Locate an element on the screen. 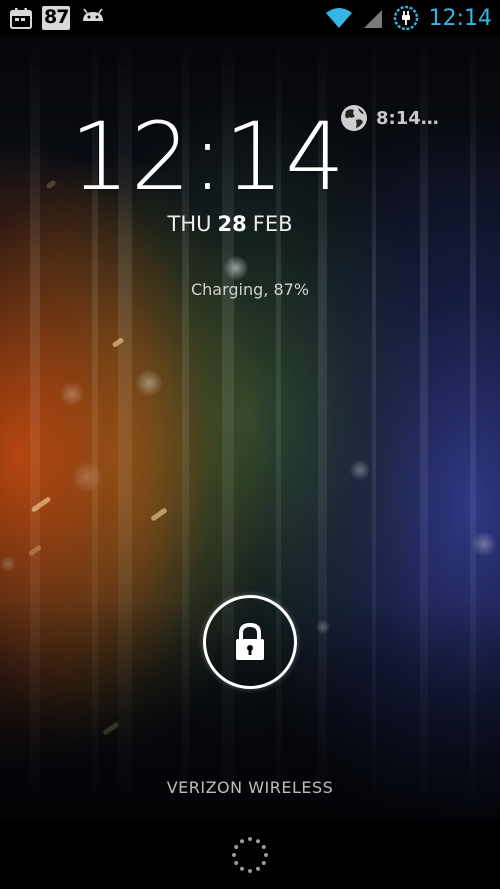 The image size is (500, 889). android-icon is located at coordinates (93, 18).